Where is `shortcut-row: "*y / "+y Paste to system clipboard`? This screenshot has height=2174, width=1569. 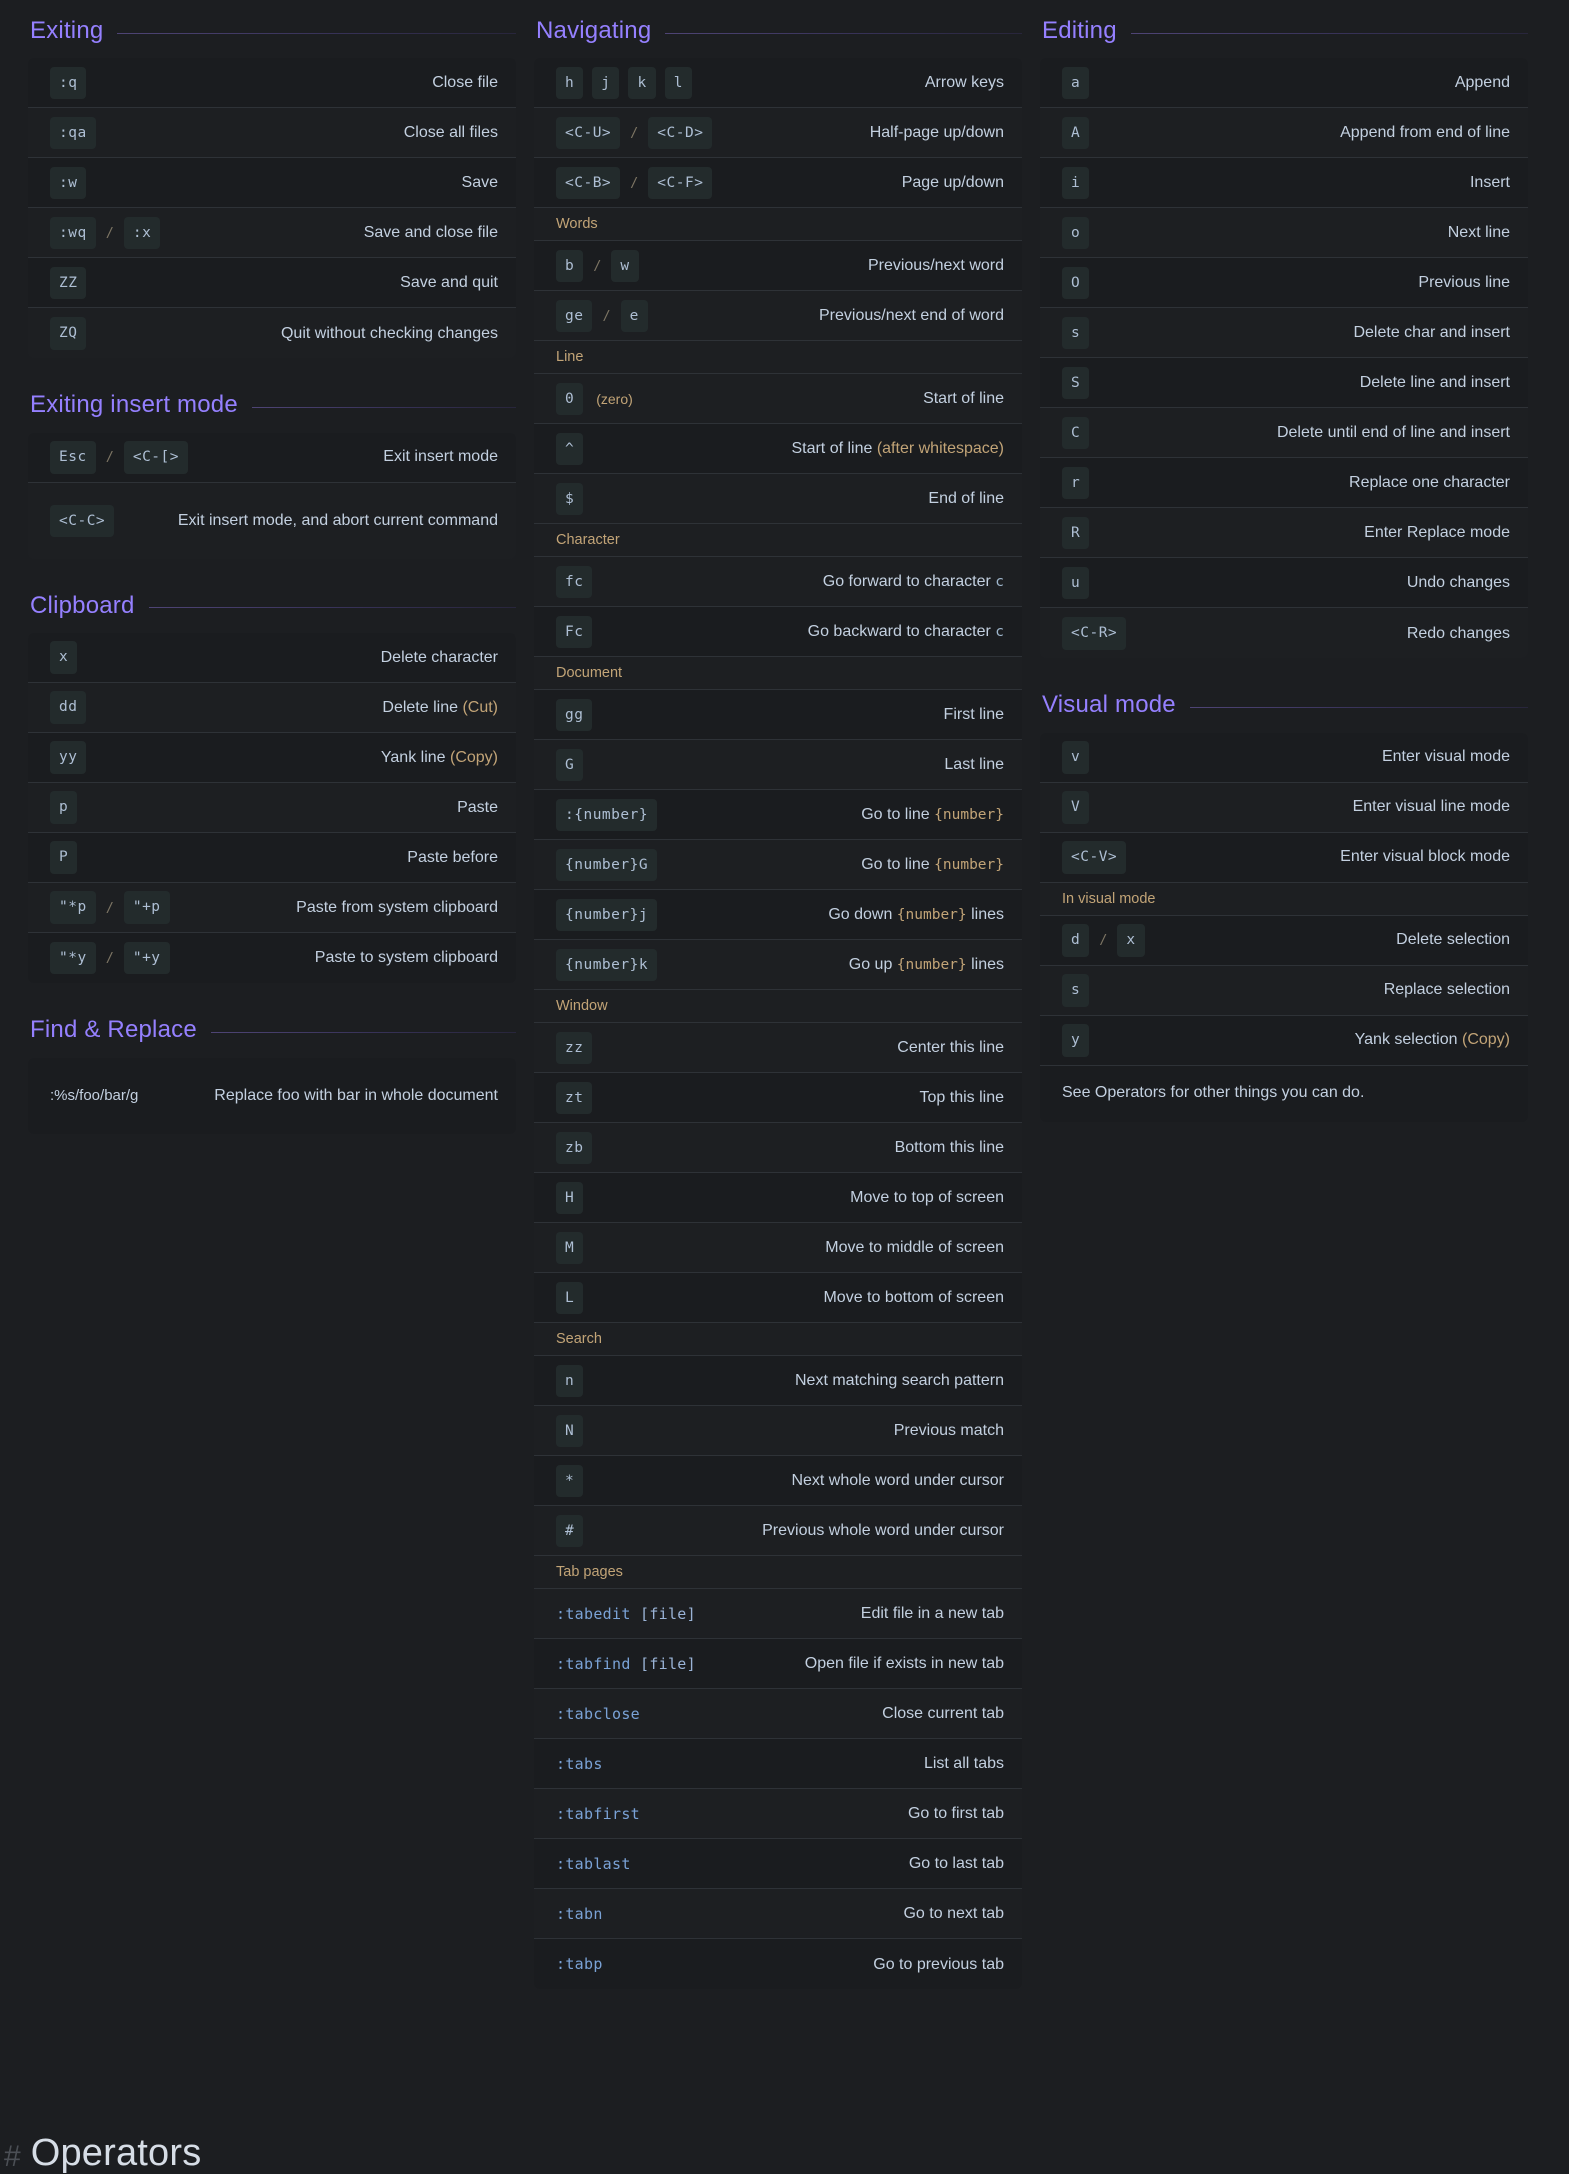
shortcut-row: "*y / "+y Paste to system clipboard is located at coordinates (272, 958).